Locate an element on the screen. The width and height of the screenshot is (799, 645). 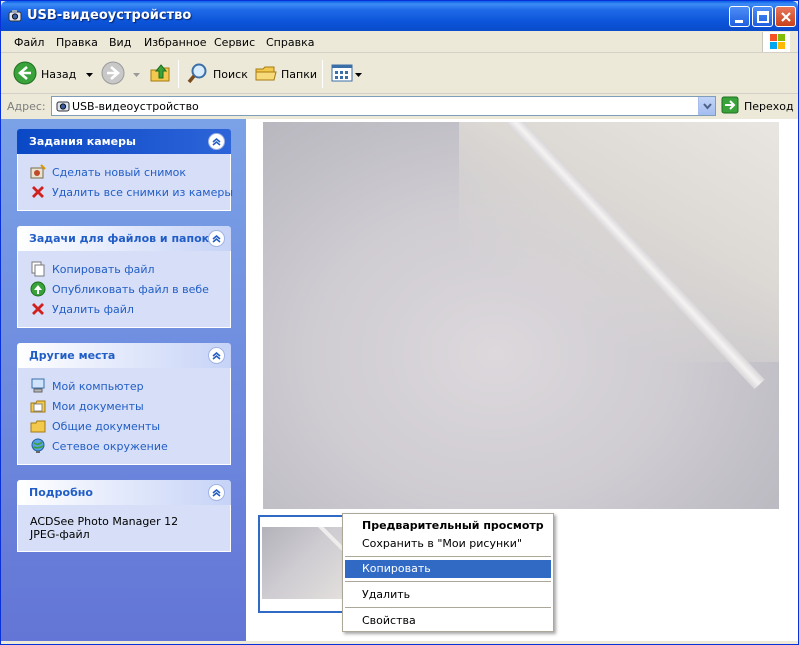
task-delete-file: Удалить файл is located at coordinates (125, 309).